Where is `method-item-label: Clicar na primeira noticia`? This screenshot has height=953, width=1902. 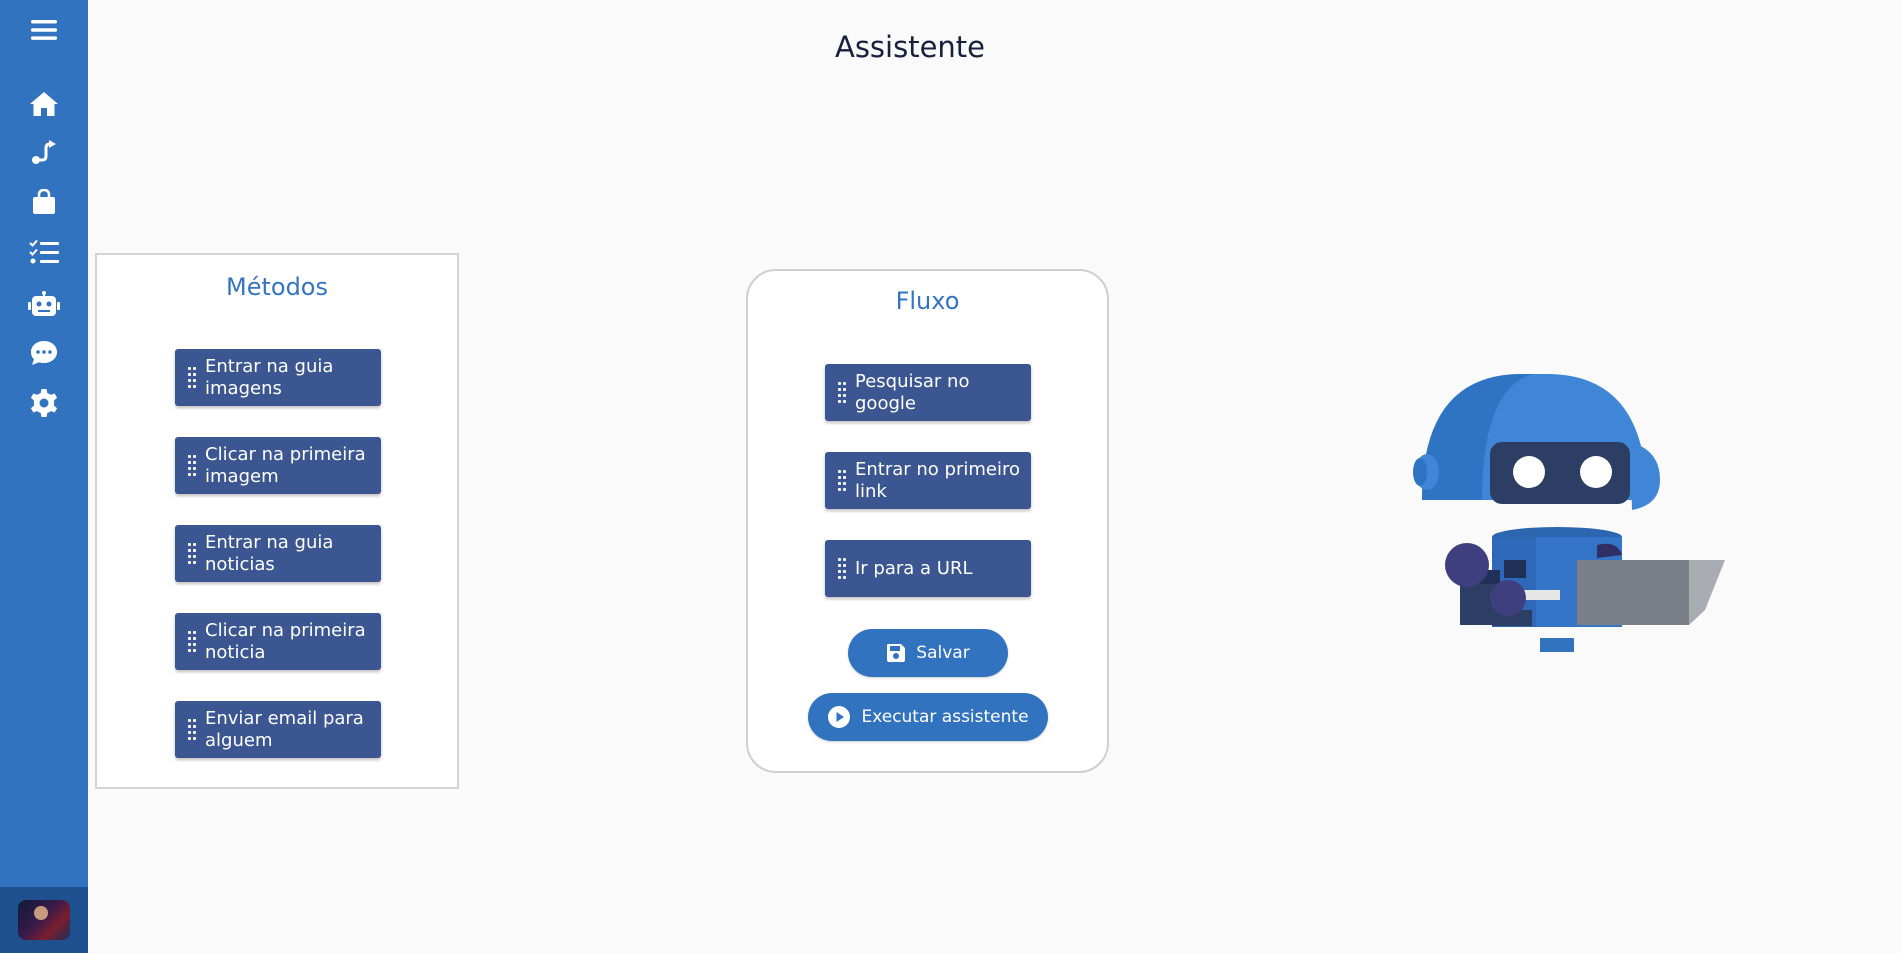
method-item-label: Clicar na primeira noticia is located at coordinates (285, 641).